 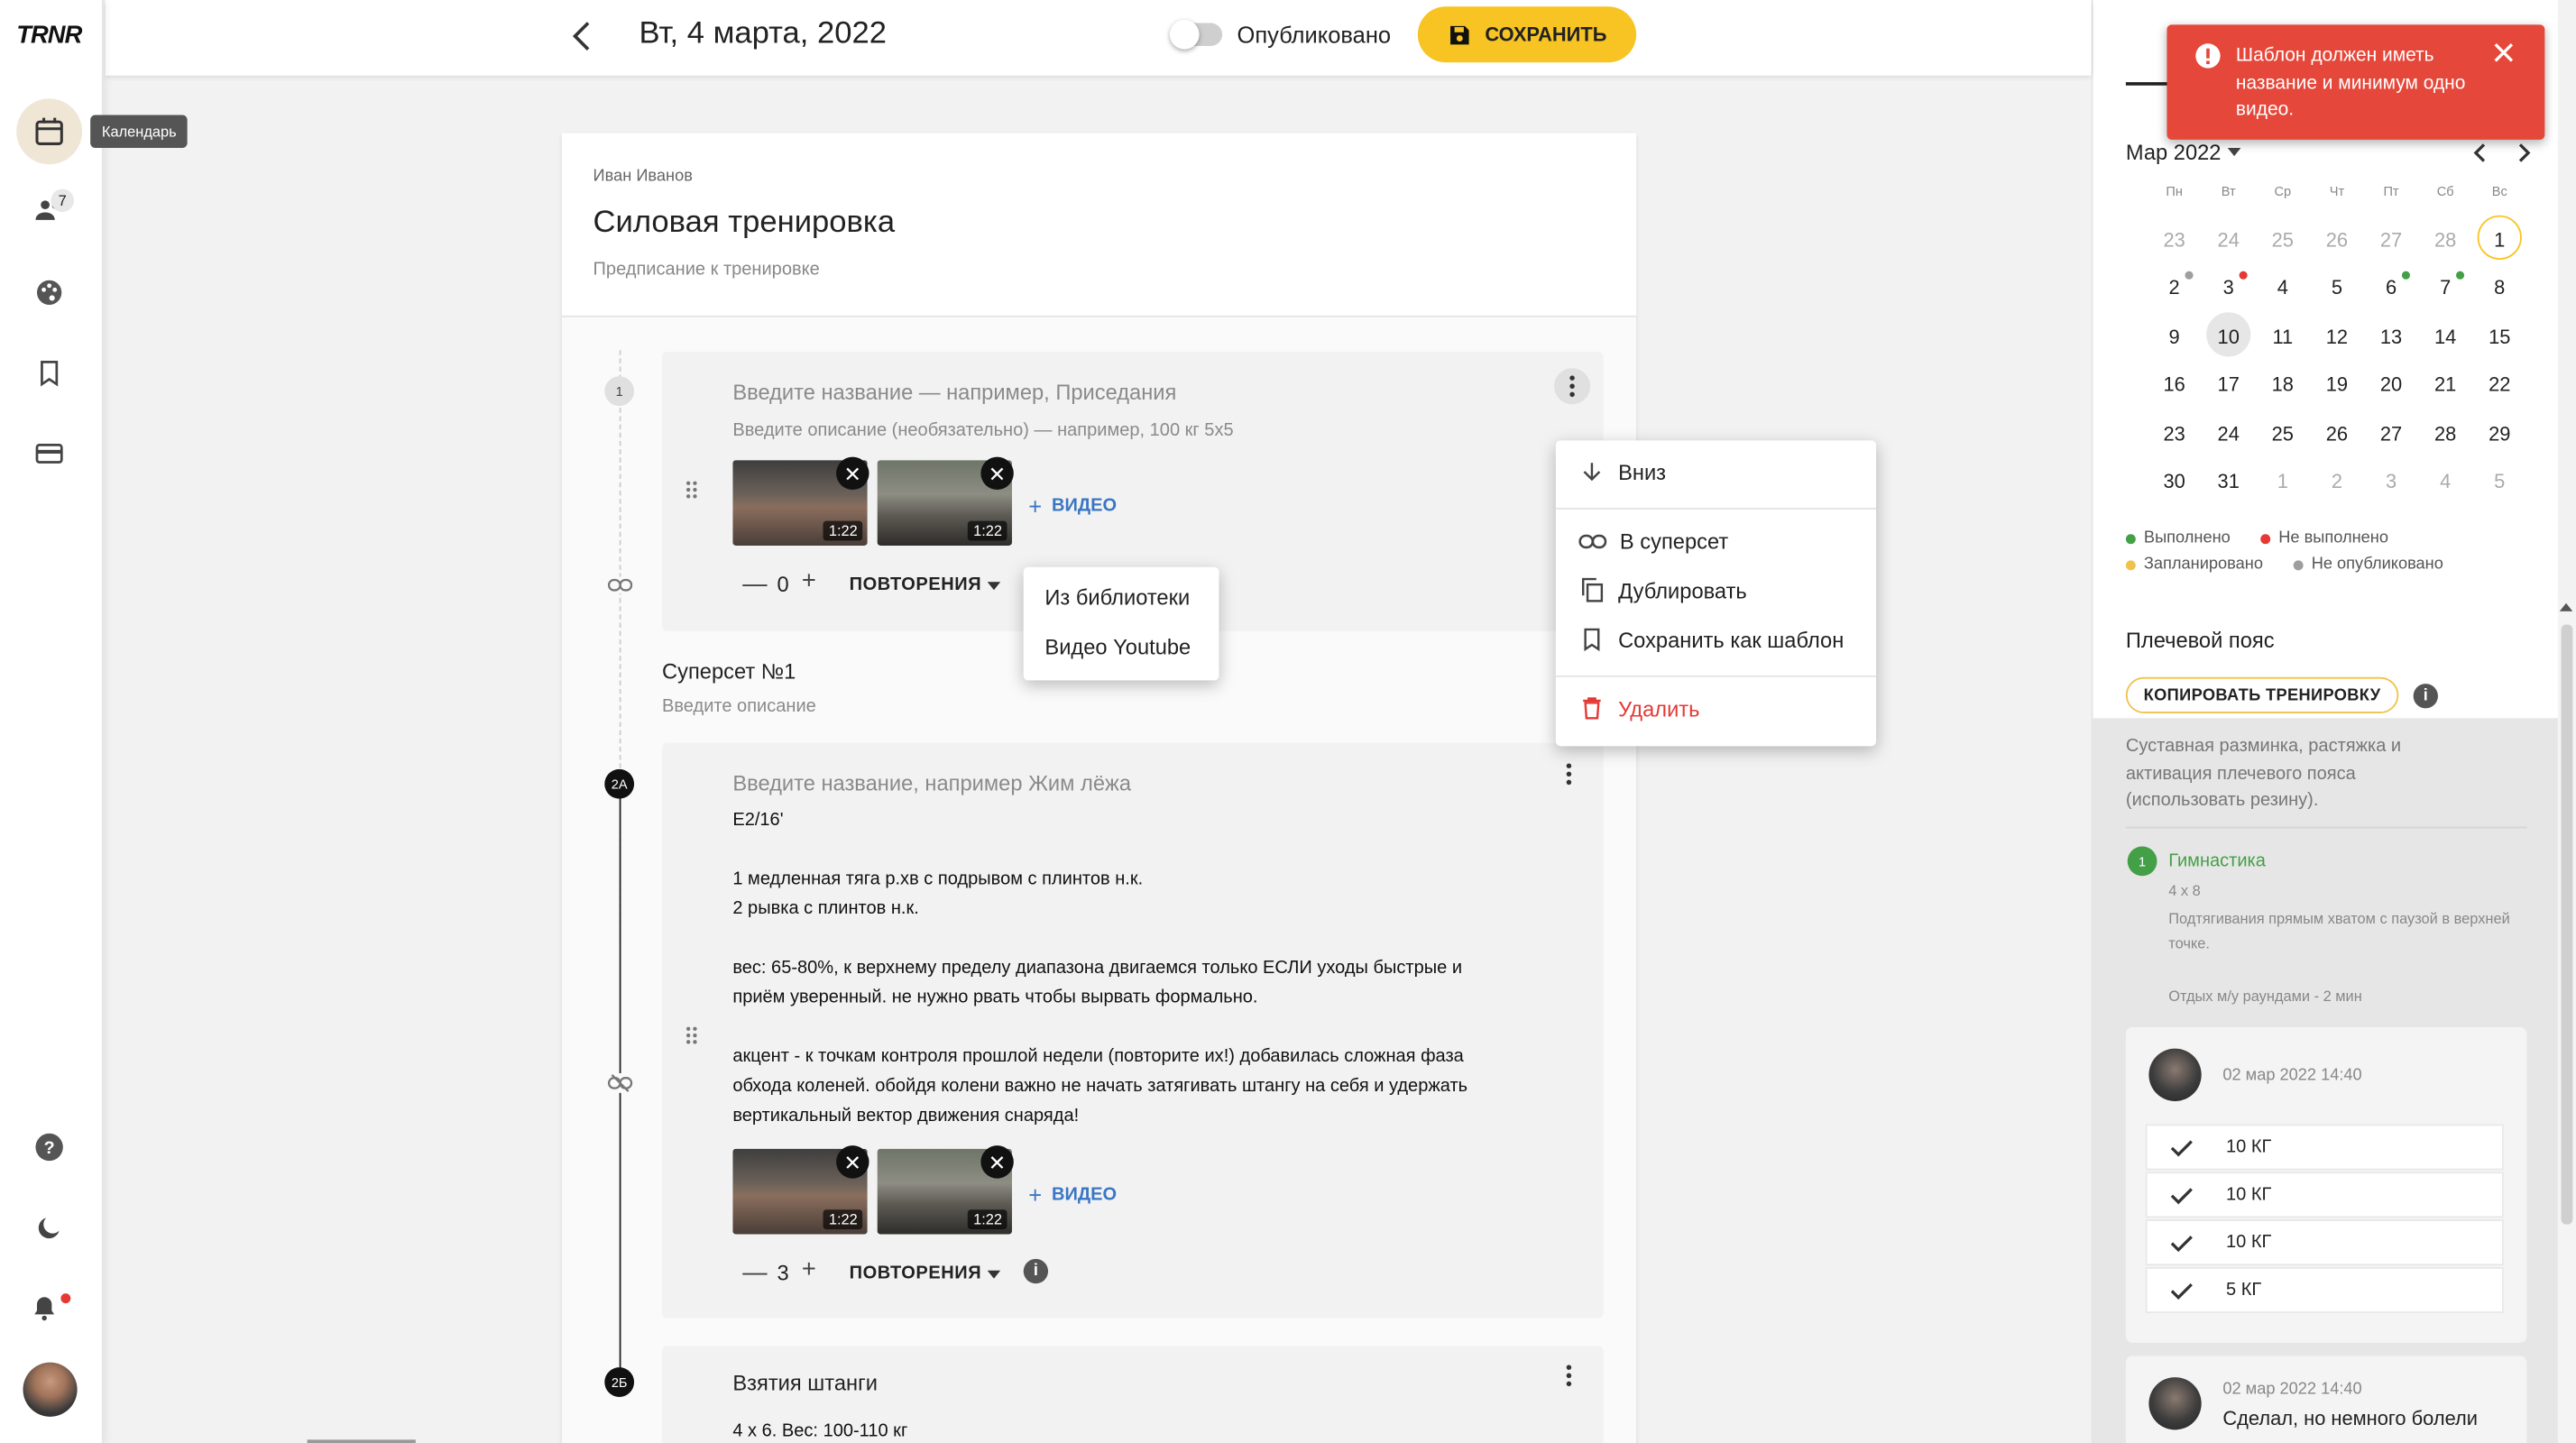 What do you see at coordinates (49, 454) in the screenshot?
I see `nav-billing-button` at bounding box center [49, 454].